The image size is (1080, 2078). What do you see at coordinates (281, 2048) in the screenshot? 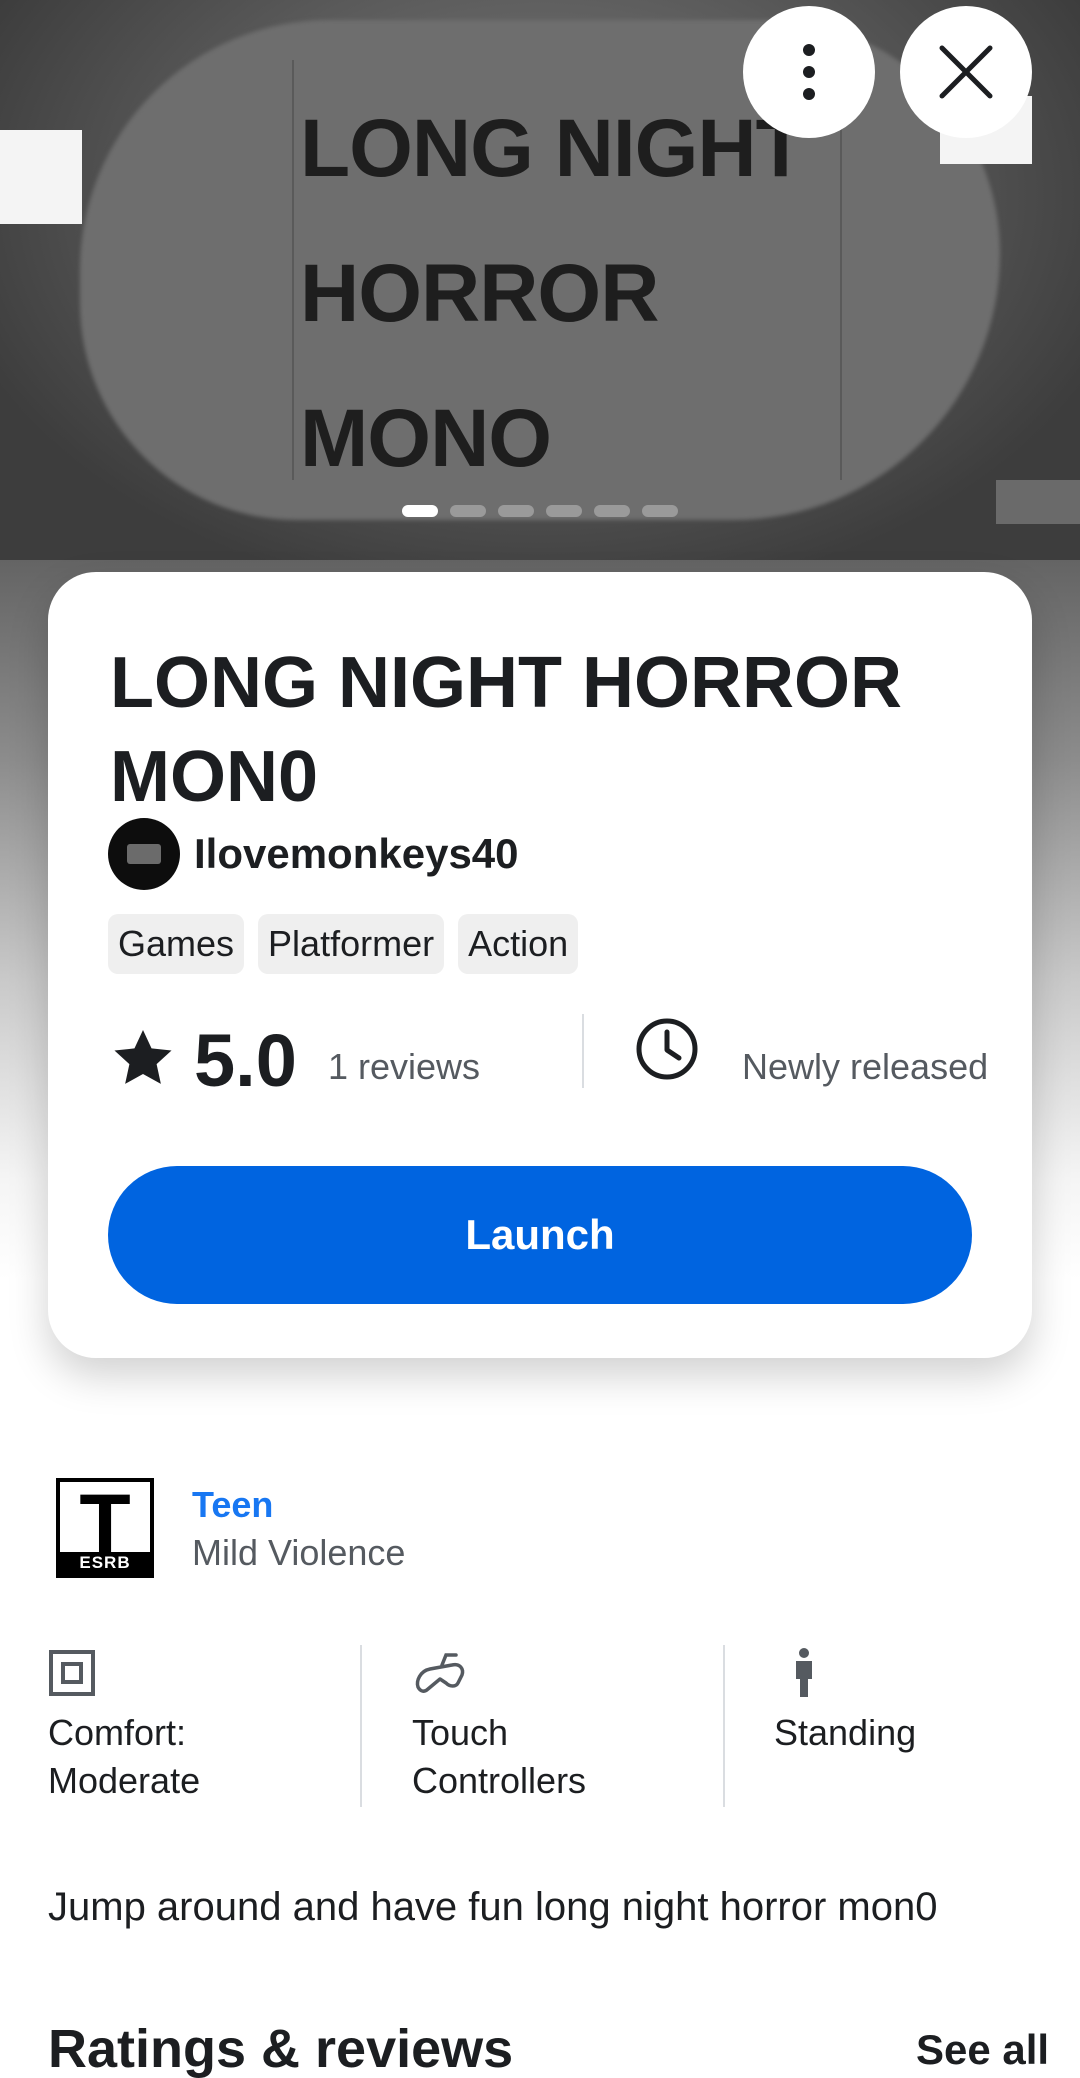
I see `ratings-reviews-heading: Ratings & reviews` at bounding box center [281, 2048].